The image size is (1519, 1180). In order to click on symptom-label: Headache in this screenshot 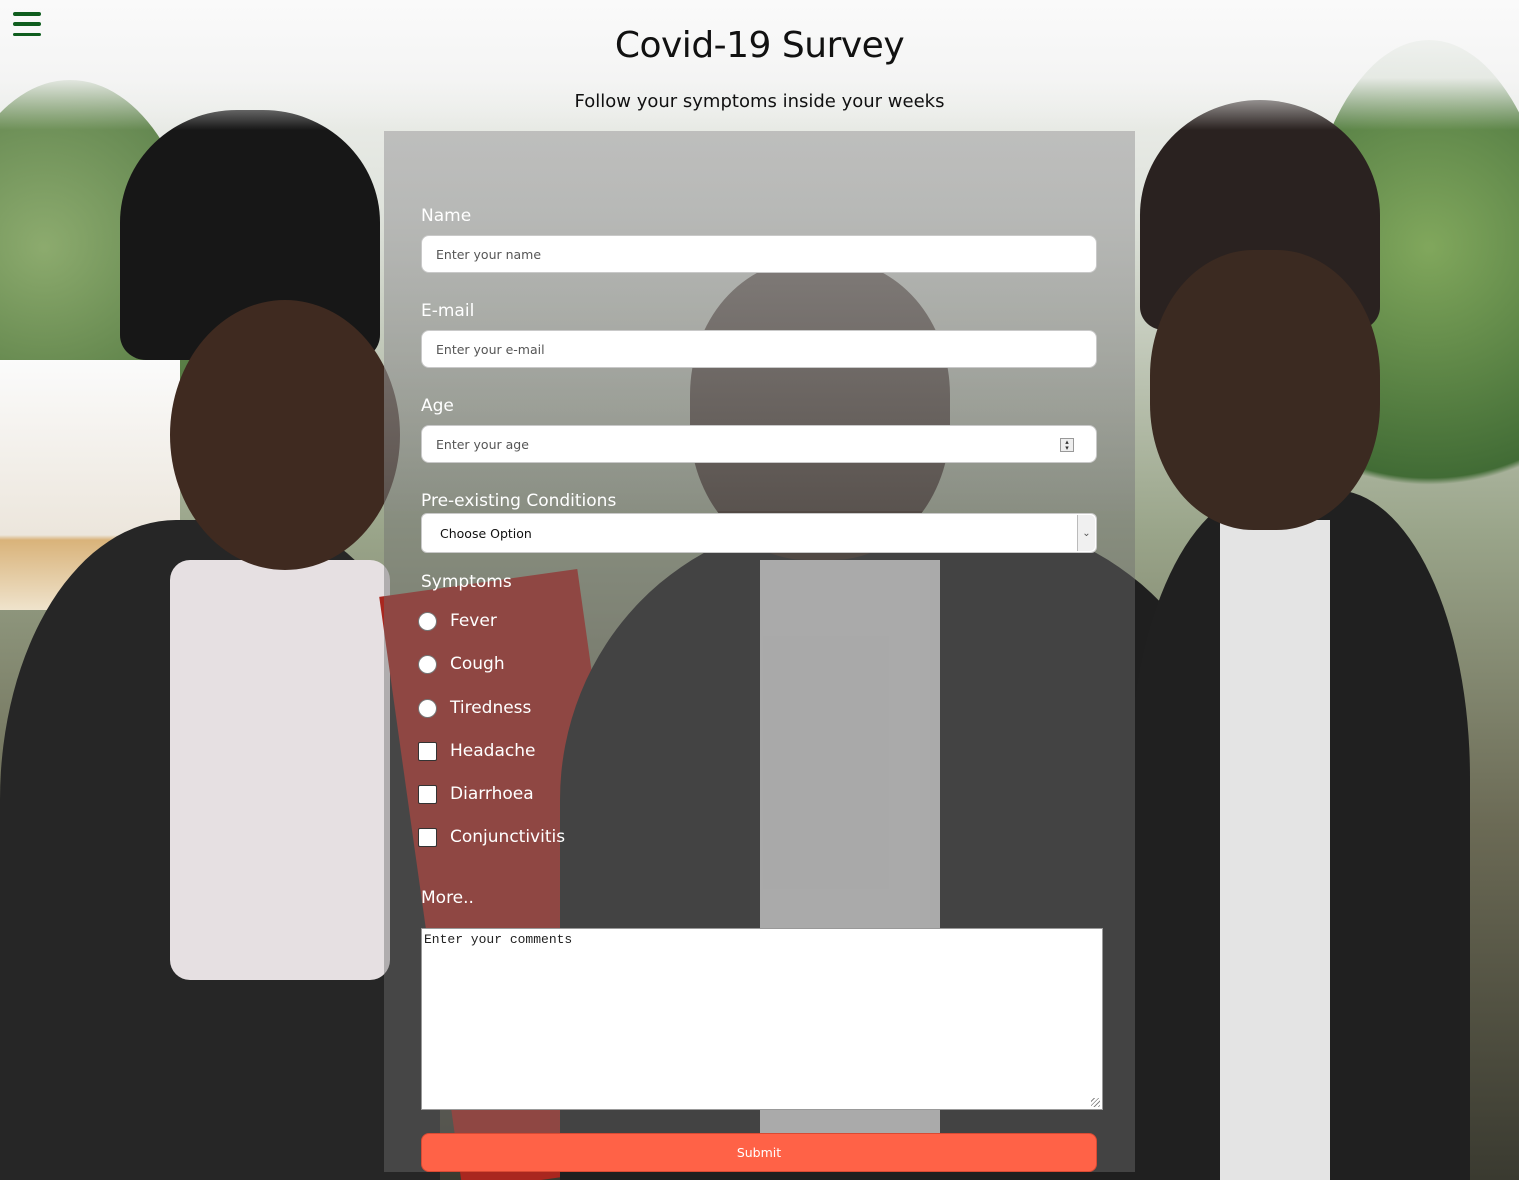, I will do `click(493, 751)`.